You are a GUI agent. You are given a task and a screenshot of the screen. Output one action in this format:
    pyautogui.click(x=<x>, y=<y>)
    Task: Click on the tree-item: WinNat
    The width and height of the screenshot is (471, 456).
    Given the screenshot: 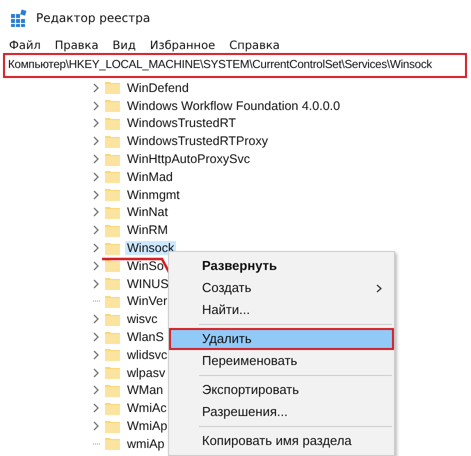 What is the action you would take?
    pyautogui.click(x=147, y=212)
    